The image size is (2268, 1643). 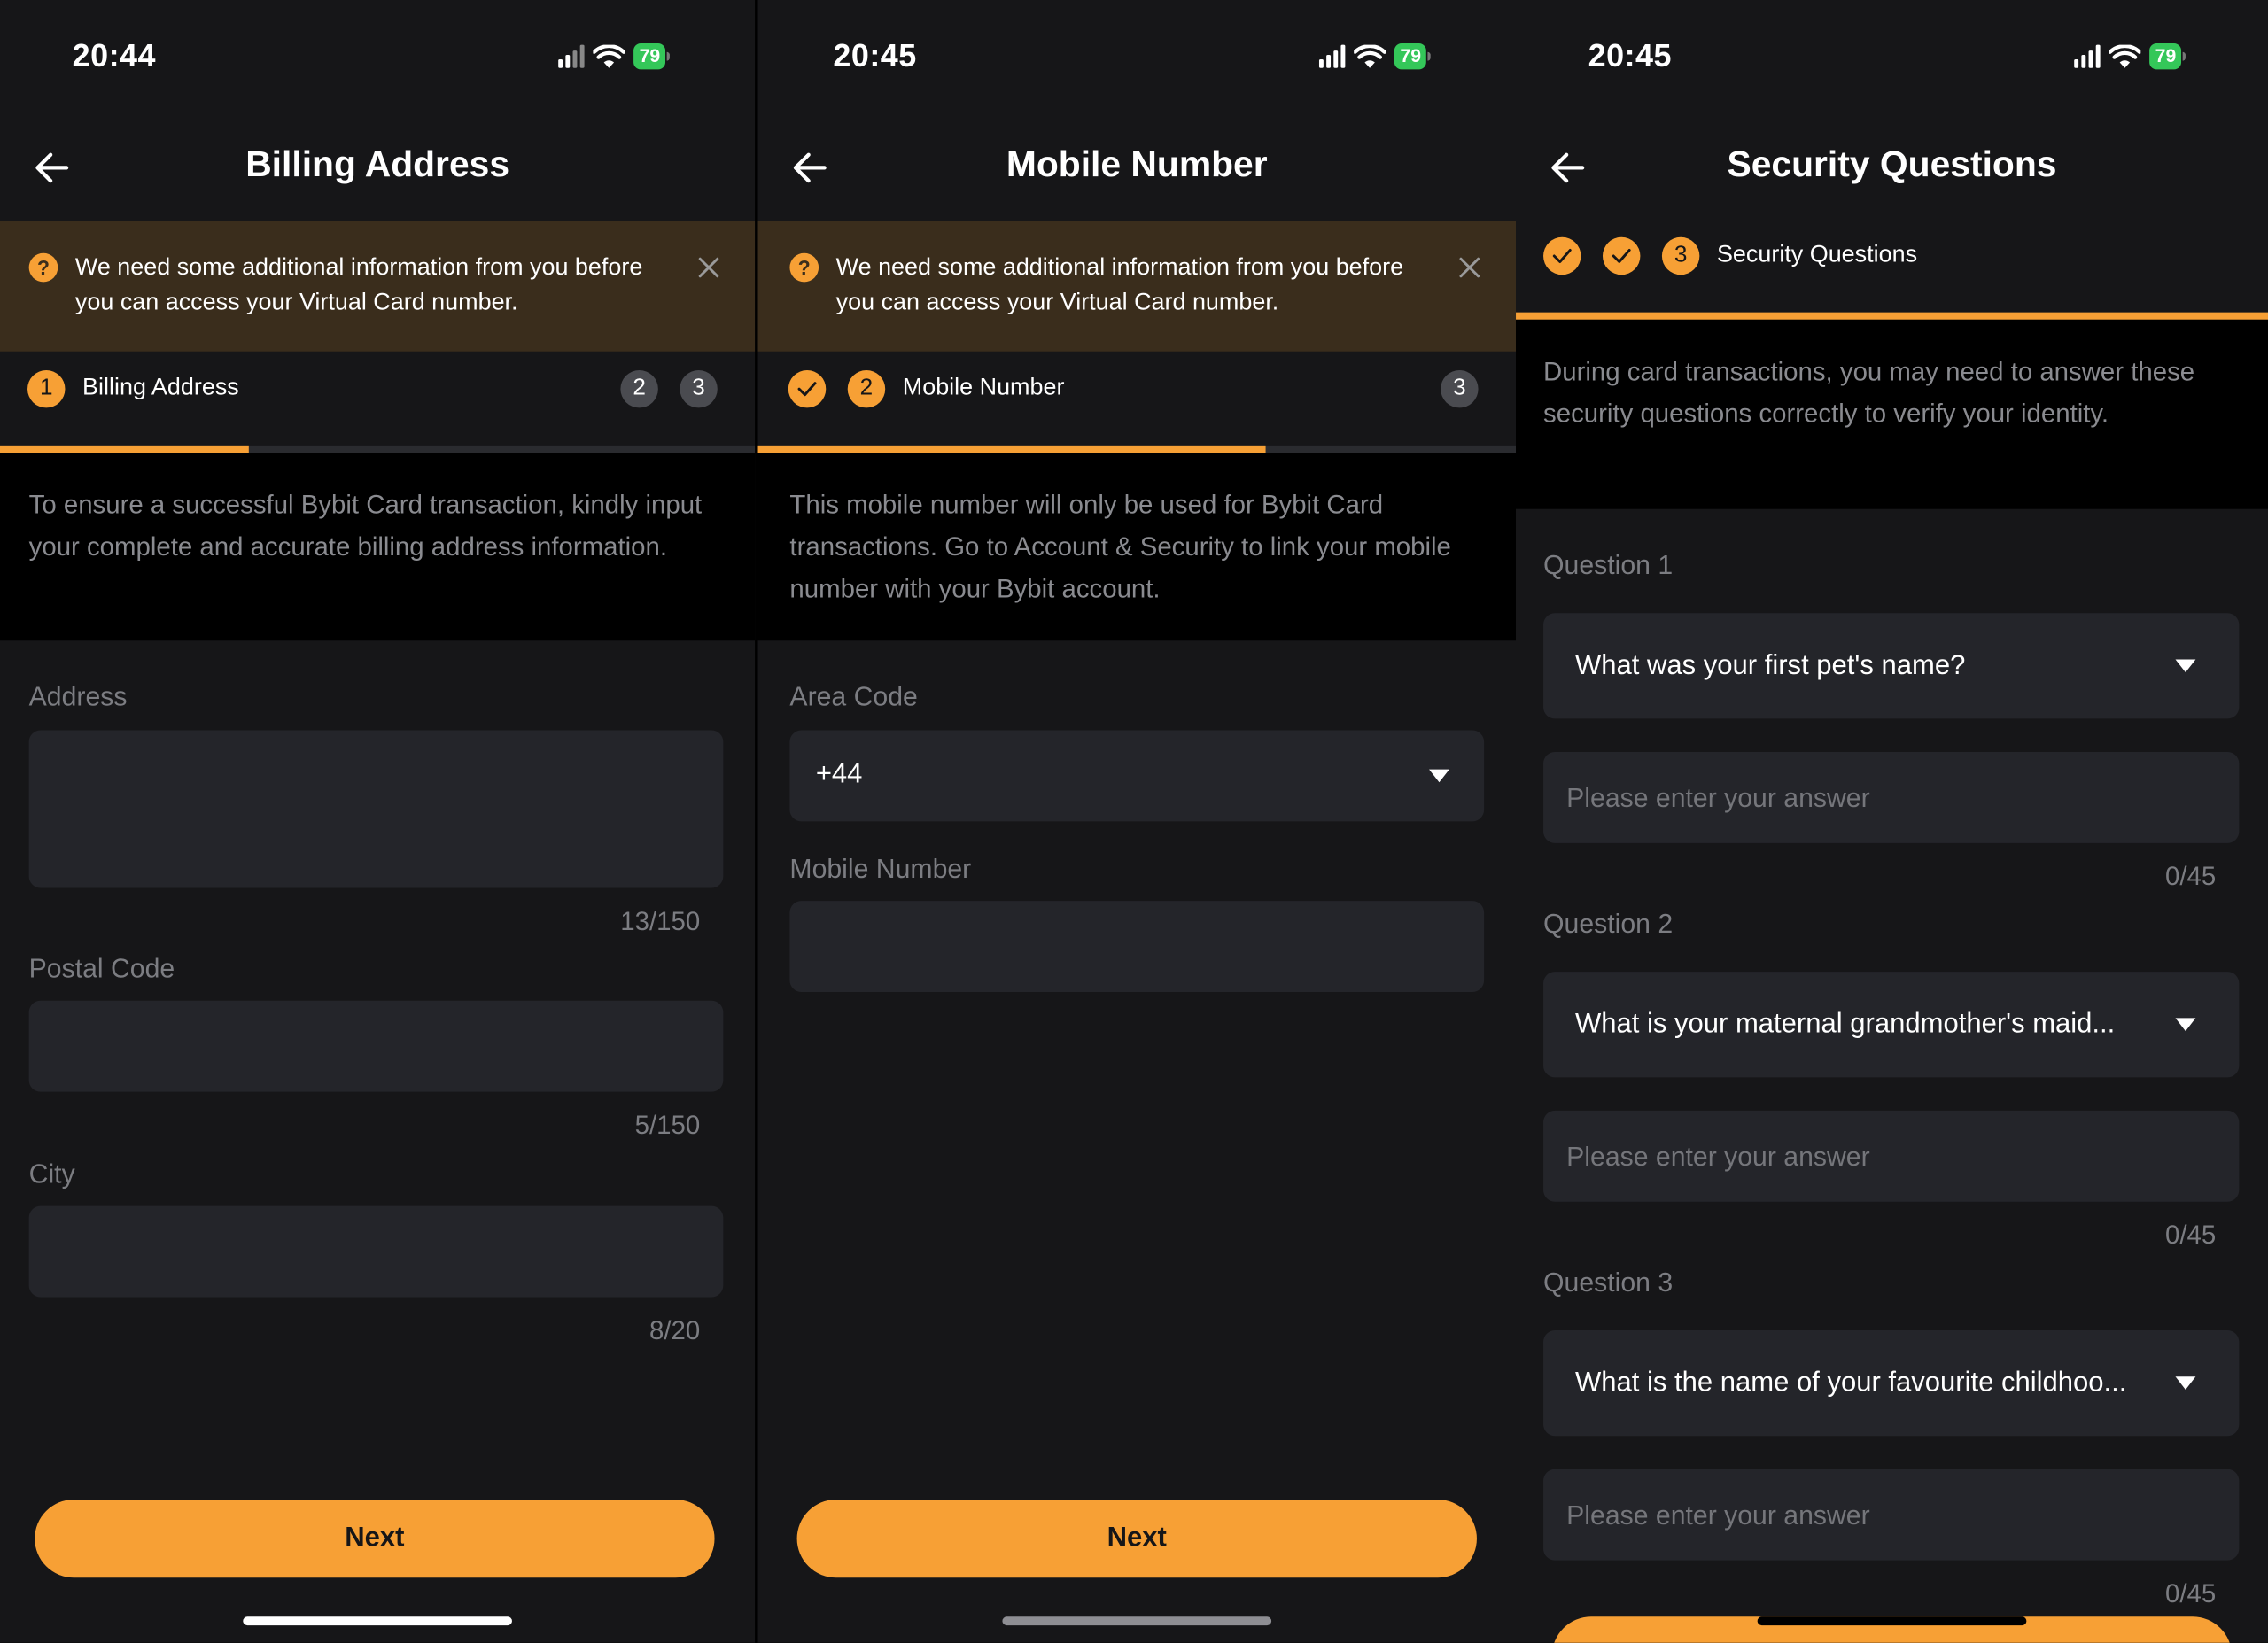 I want to click on nav-bar: Billing Address, so click(x=377, y=167).